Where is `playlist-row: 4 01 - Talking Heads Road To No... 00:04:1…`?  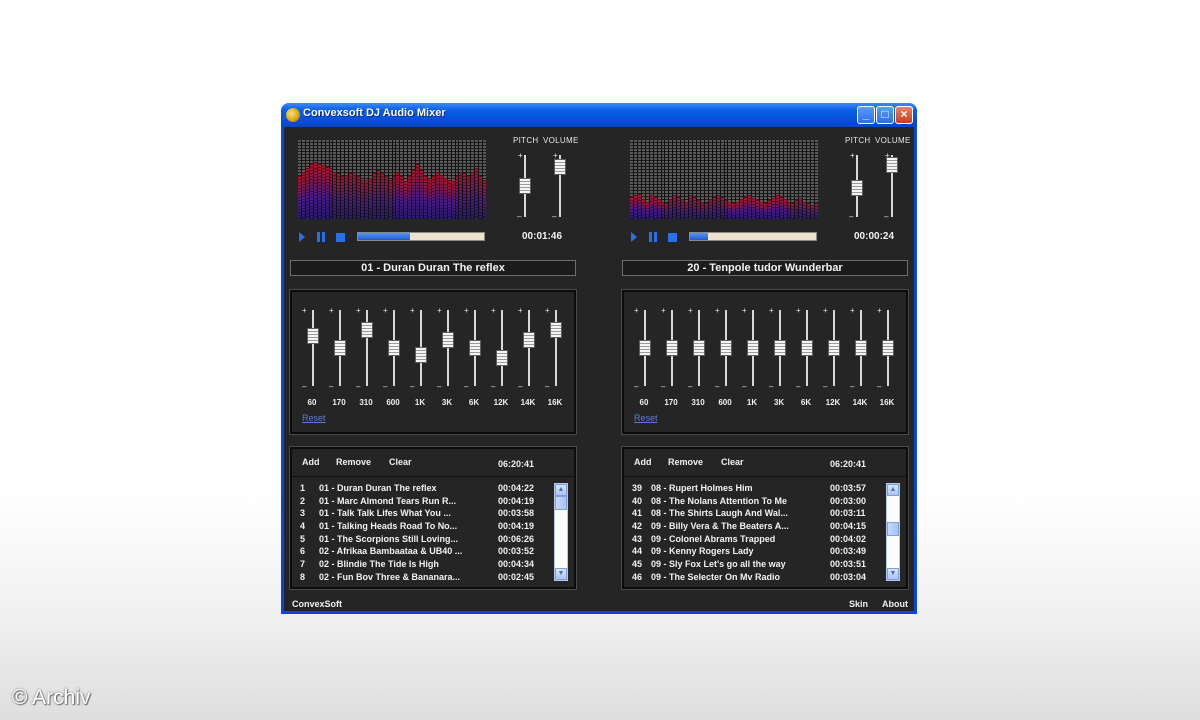
playlist-row: 4 01 - Talking Heads Road To No... 00:04:1… is located at coordinates (425, 527).